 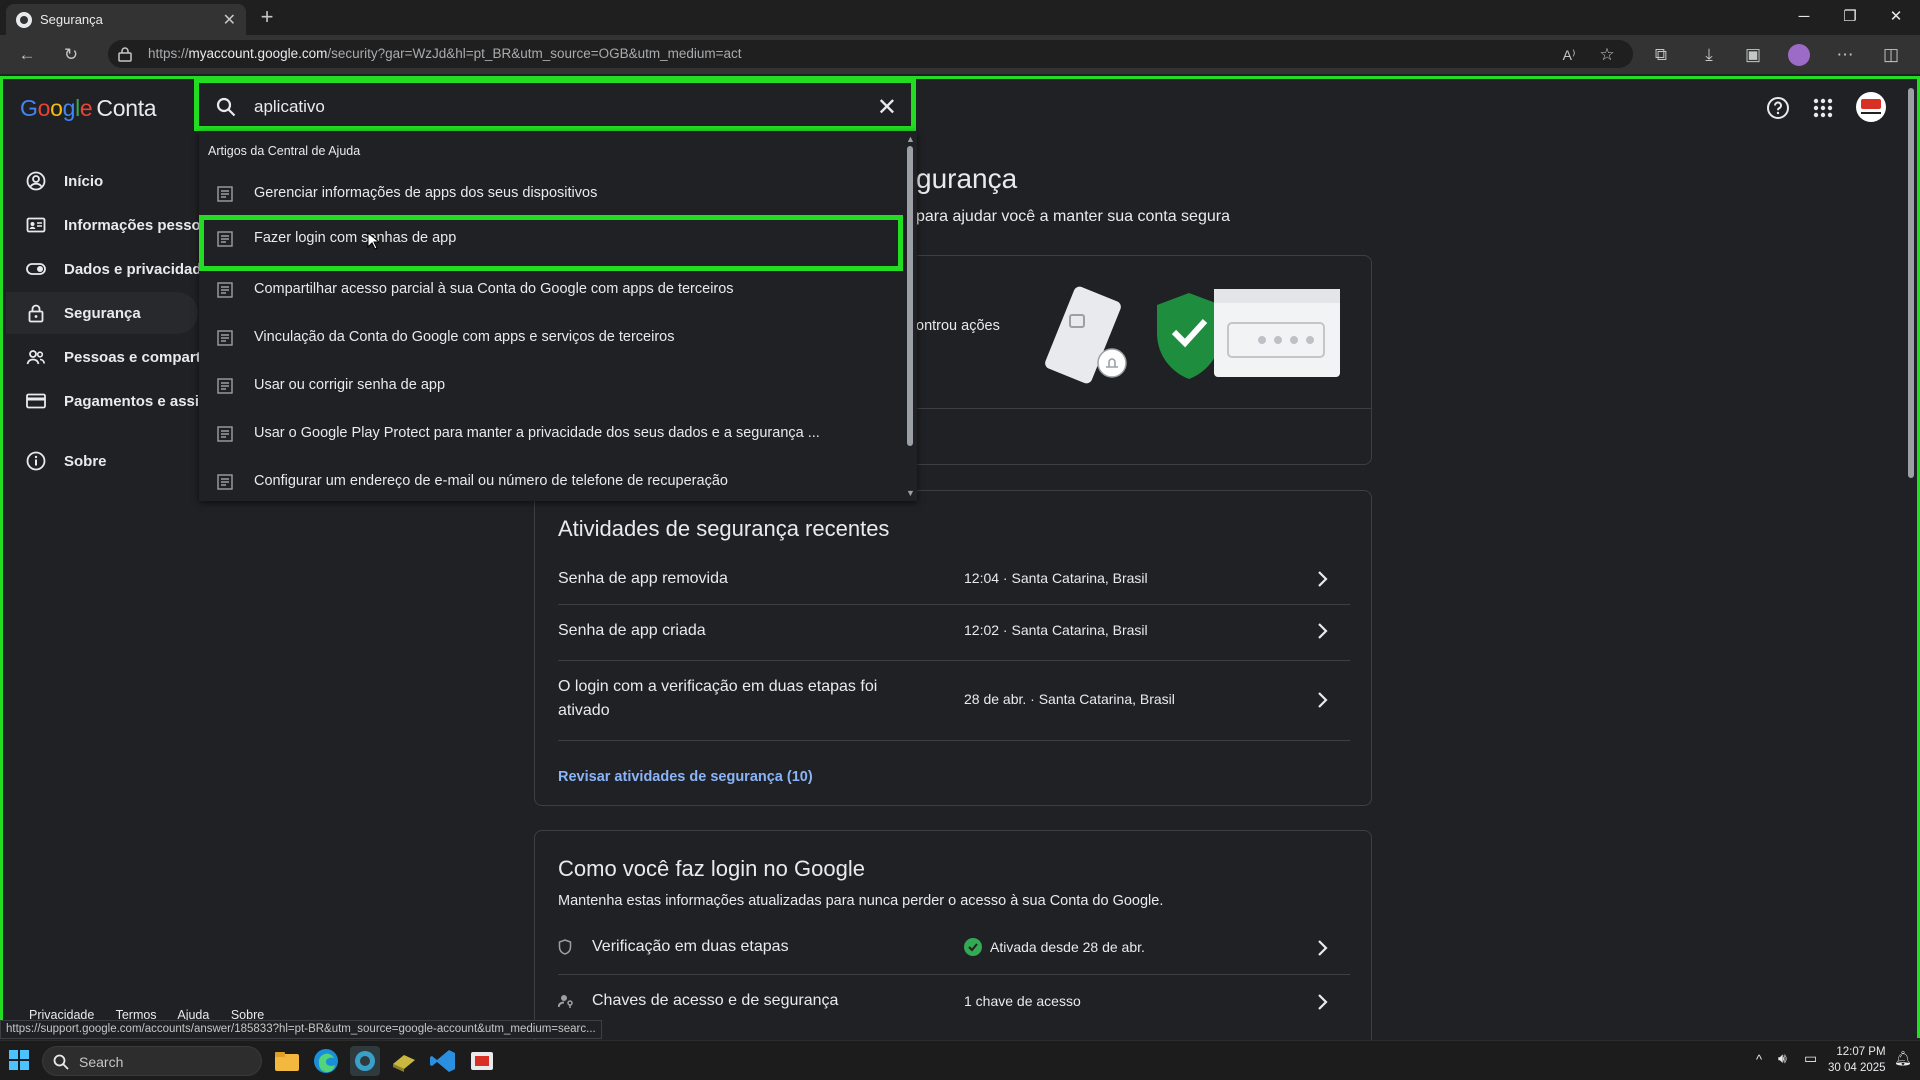 I want to click on sidebar-item-informacoes-pessoais: Informações pessoais, so click(x=105, y=225).